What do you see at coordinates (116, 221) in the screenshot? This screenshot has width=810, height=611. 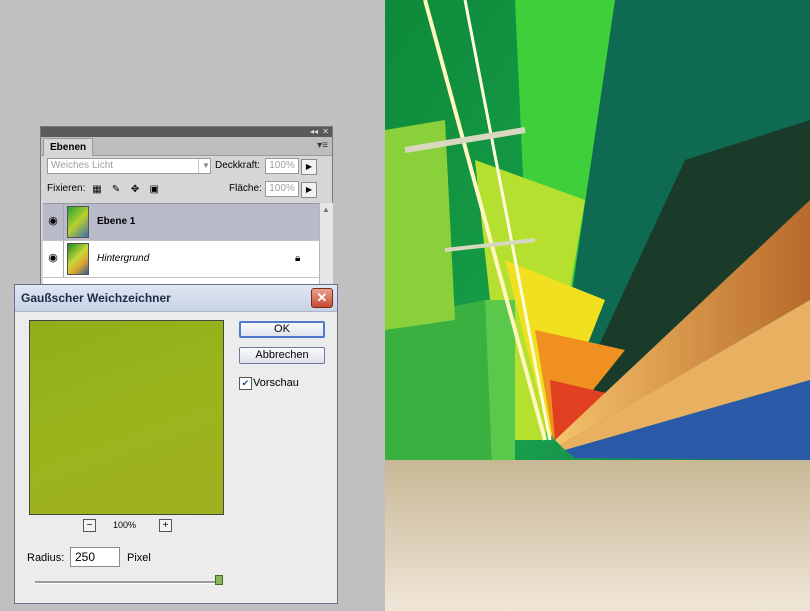 I see `layer-name: Ebene 1` at bounding box center [116, 221].